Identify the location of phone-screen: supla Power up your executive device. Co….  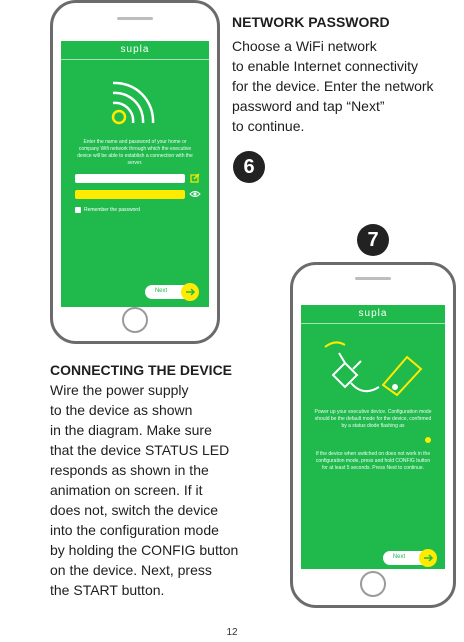
(373, 437).